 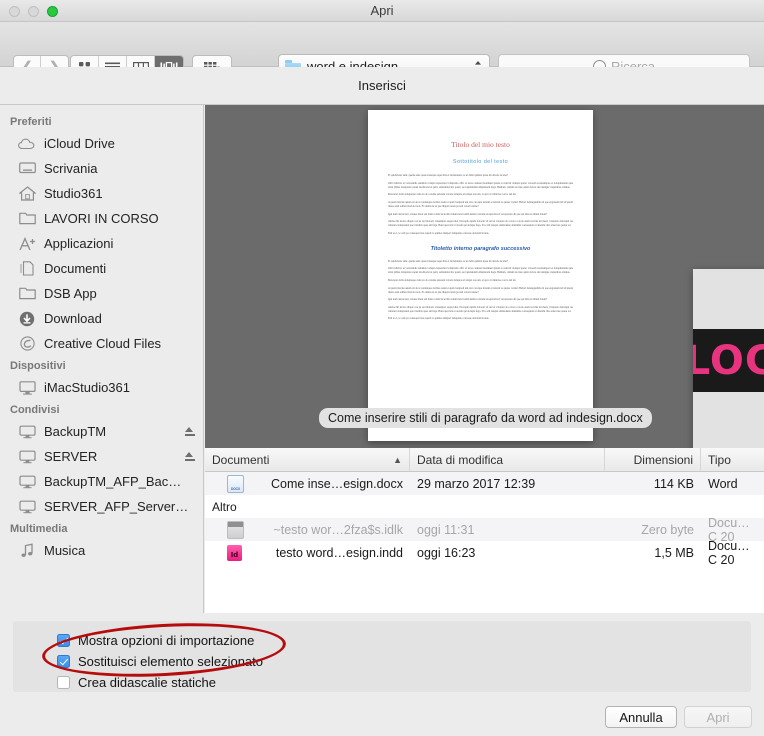 What do you see at coordinates (70, 293) in the screenshot?
I see `sidebar-item-label: DSB App` at bounding box center [70, 293].